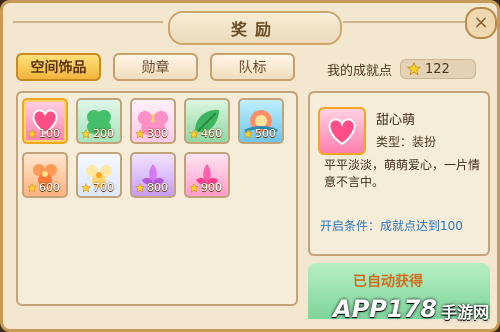 Image resolution: width=500 pixels, height=332 pixels. I want to click on reward-cost-value: 700, so click(103, 187).